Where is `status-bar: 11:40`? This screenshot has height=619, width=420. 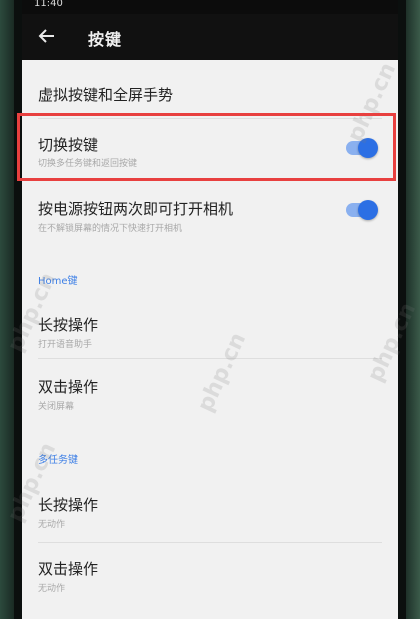 status-bar: 11:40 is located at coordinates (210, 7).